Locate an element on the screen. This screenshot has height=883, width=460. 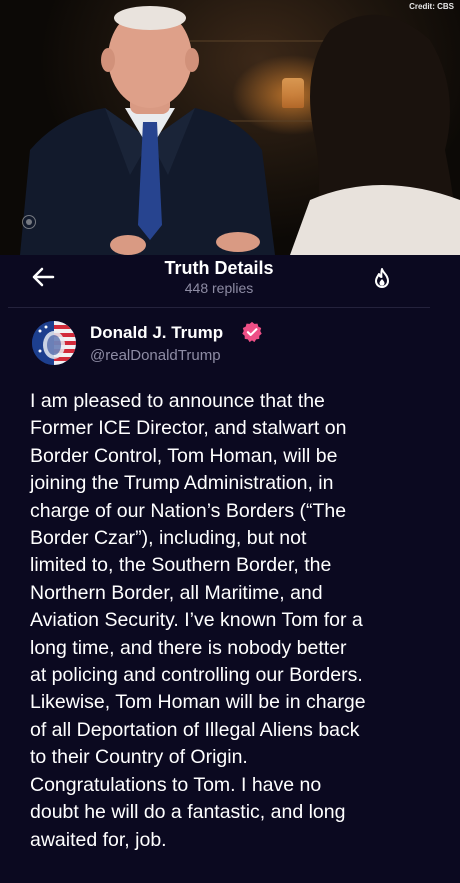
flame-icon is located at coordinates (382, 279).